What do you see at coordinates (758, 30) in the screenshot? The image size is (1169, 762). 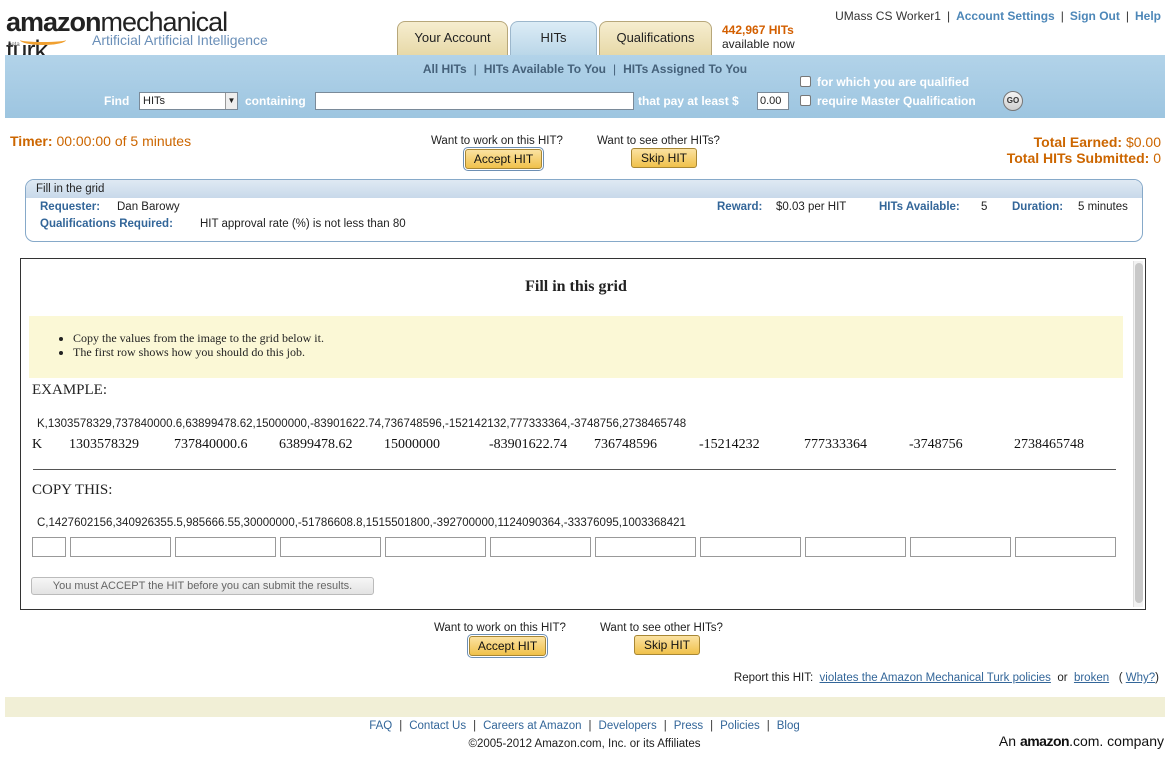 I see `hits-count-value: 442,967 HITs` at bounding box center [758, 30].